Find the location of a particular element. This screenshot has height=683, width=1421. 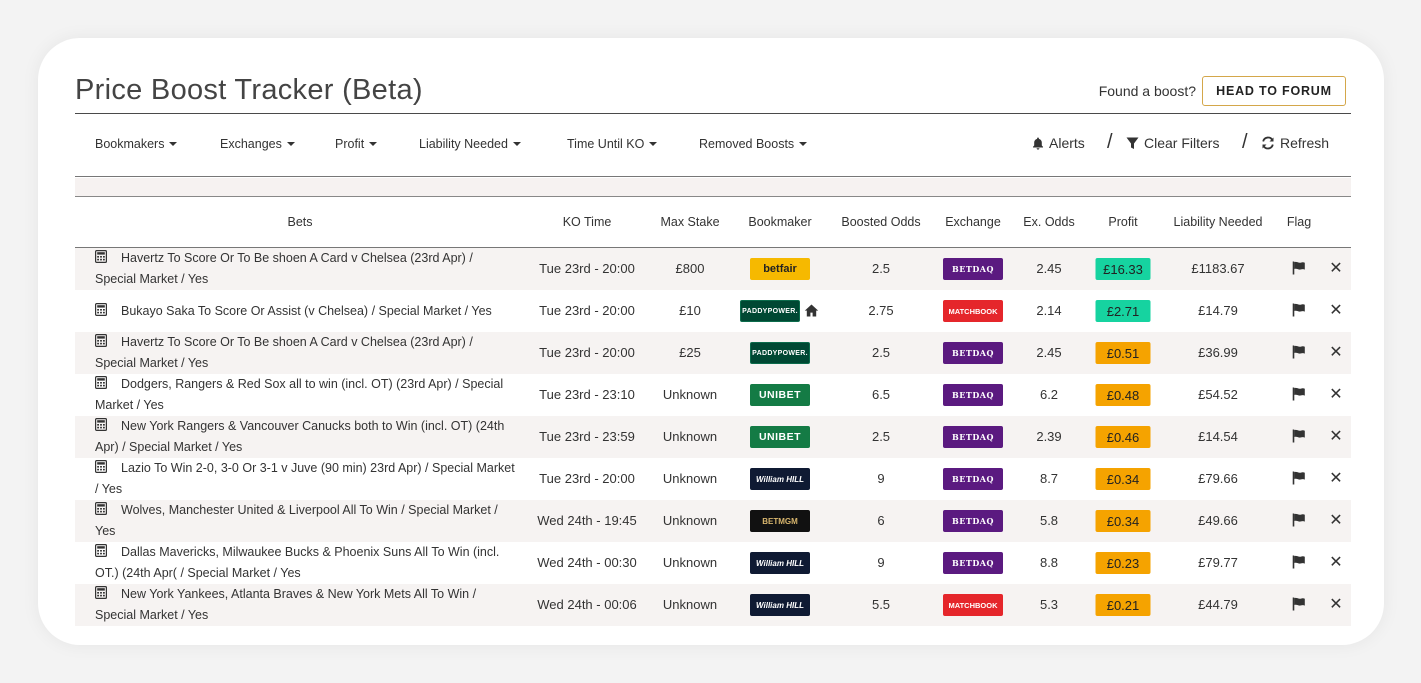

col-bets: Bets is located at coordinates (299, 222).